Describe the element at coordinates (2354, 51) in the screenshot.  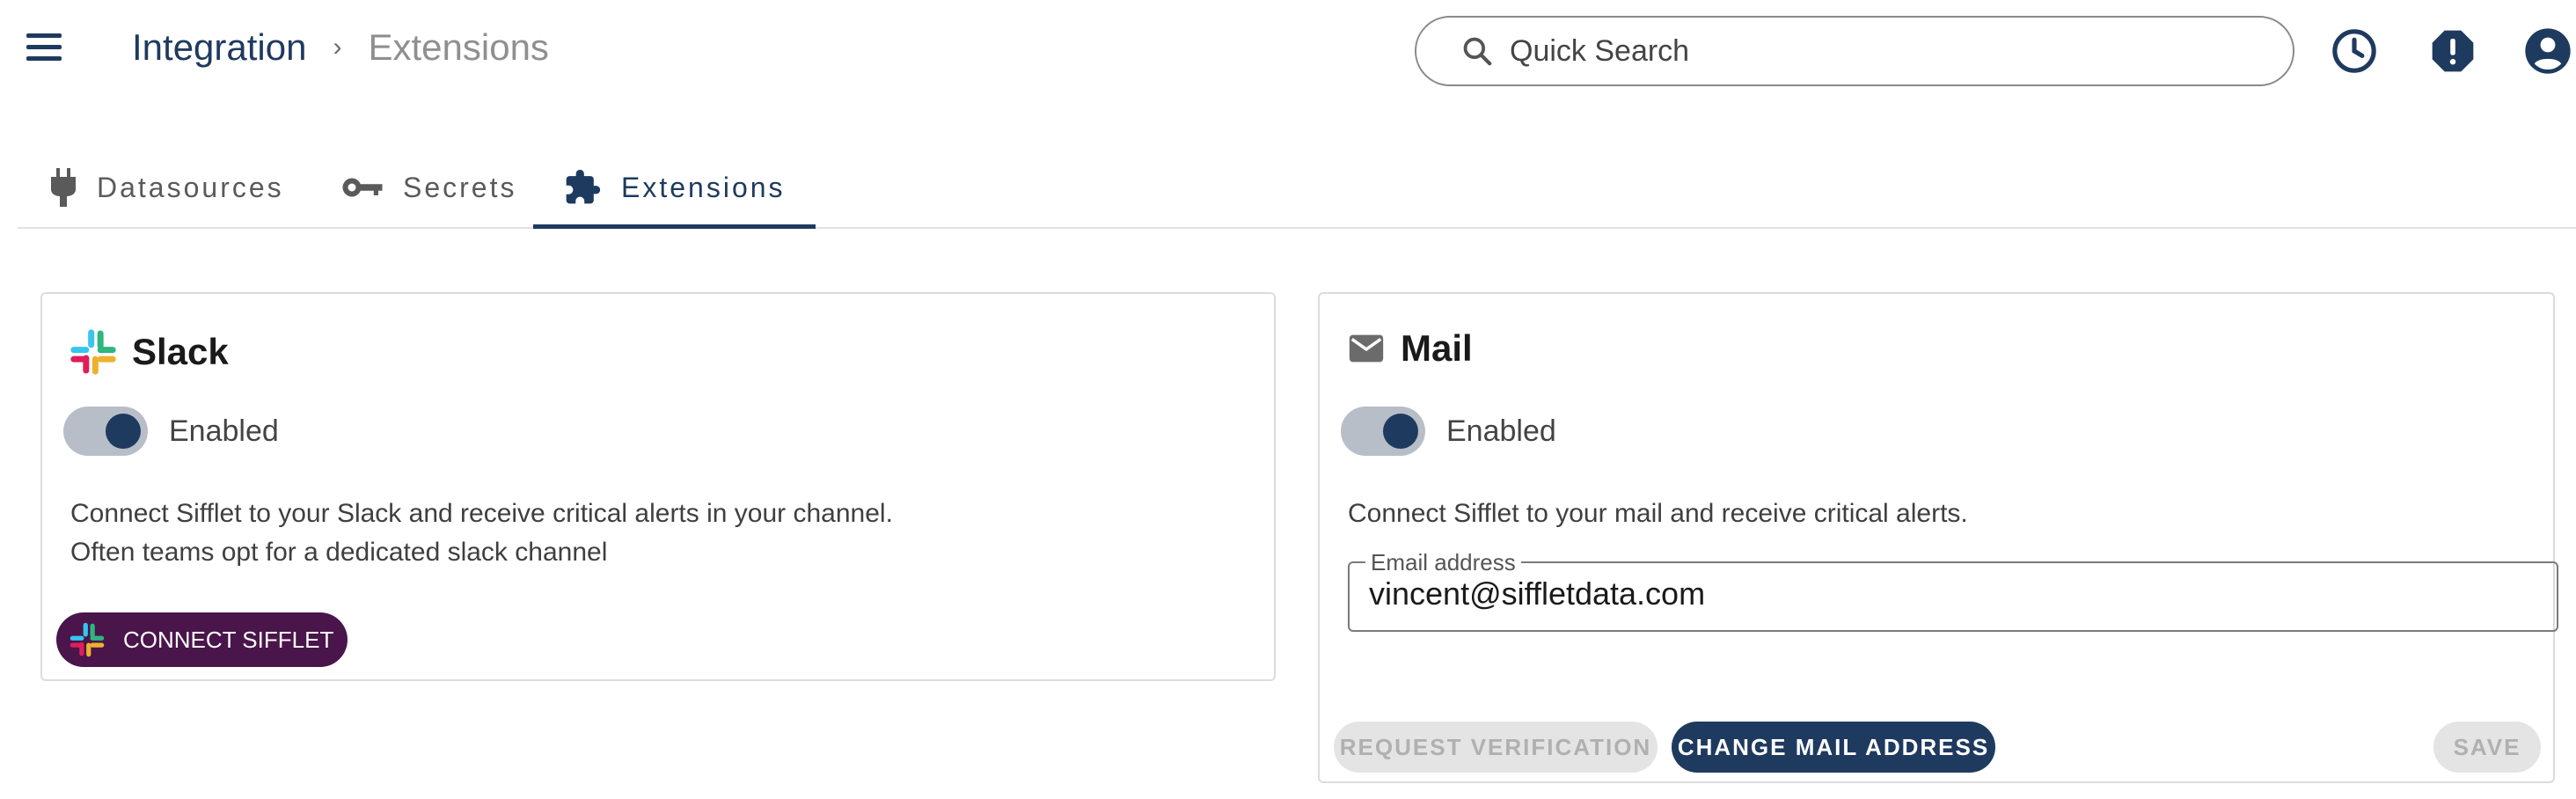
I see `history-icon` at that location.